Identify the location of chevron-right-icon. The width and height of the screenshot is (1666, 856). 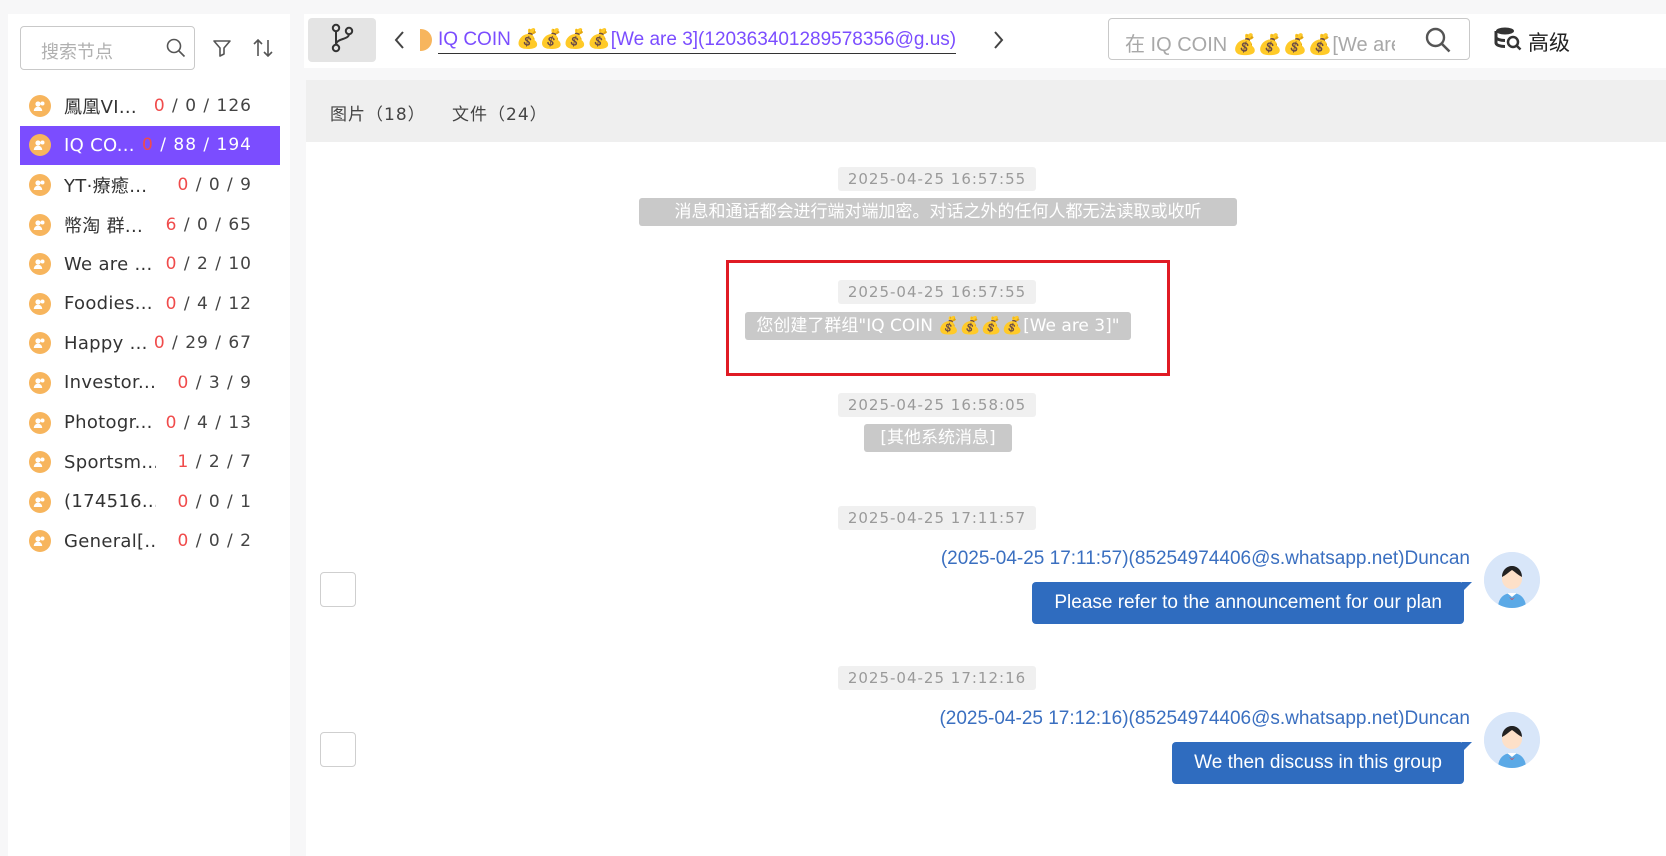
(998, 42).